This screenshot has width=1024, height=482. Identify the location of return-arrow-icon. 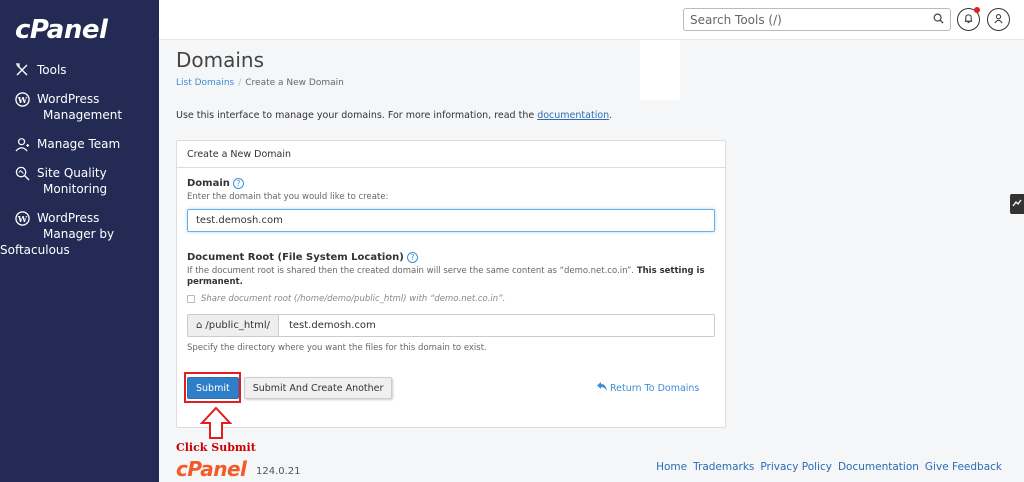
(602, 388).